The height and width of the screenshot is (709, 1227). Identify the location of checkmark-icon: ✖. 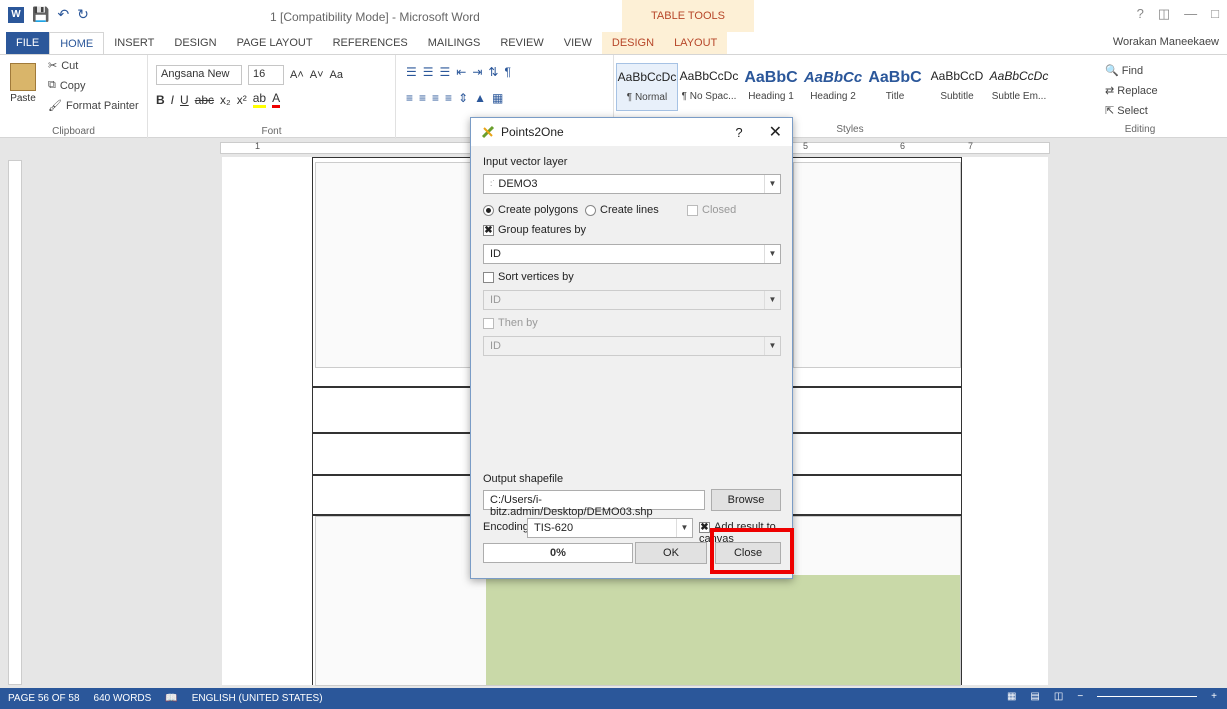
(704, 527).